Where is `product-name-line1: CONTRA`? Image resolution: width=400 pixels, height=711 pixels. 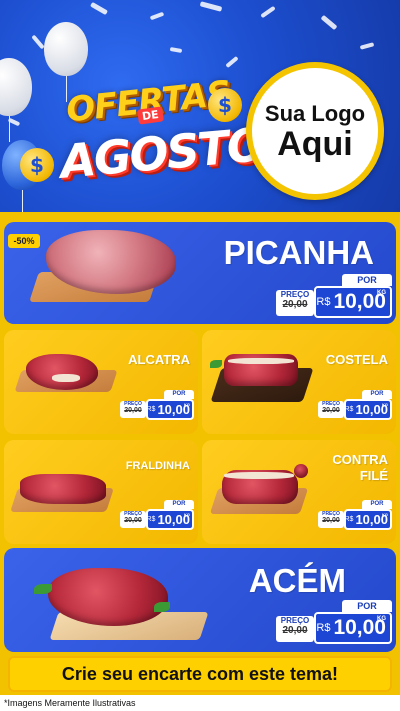 product-name-line1: CONTRA is located at coordinates (360, 459).